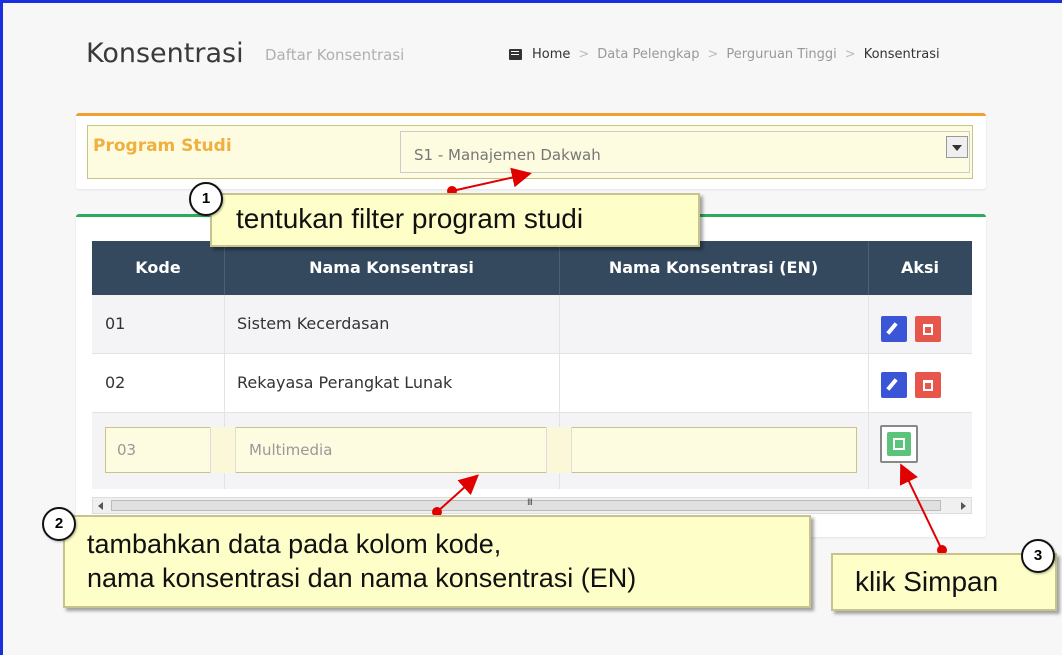 The height and width of the screenshot is (655, 1062). I want to click on step-number-3: 3, so click(1038, 556).